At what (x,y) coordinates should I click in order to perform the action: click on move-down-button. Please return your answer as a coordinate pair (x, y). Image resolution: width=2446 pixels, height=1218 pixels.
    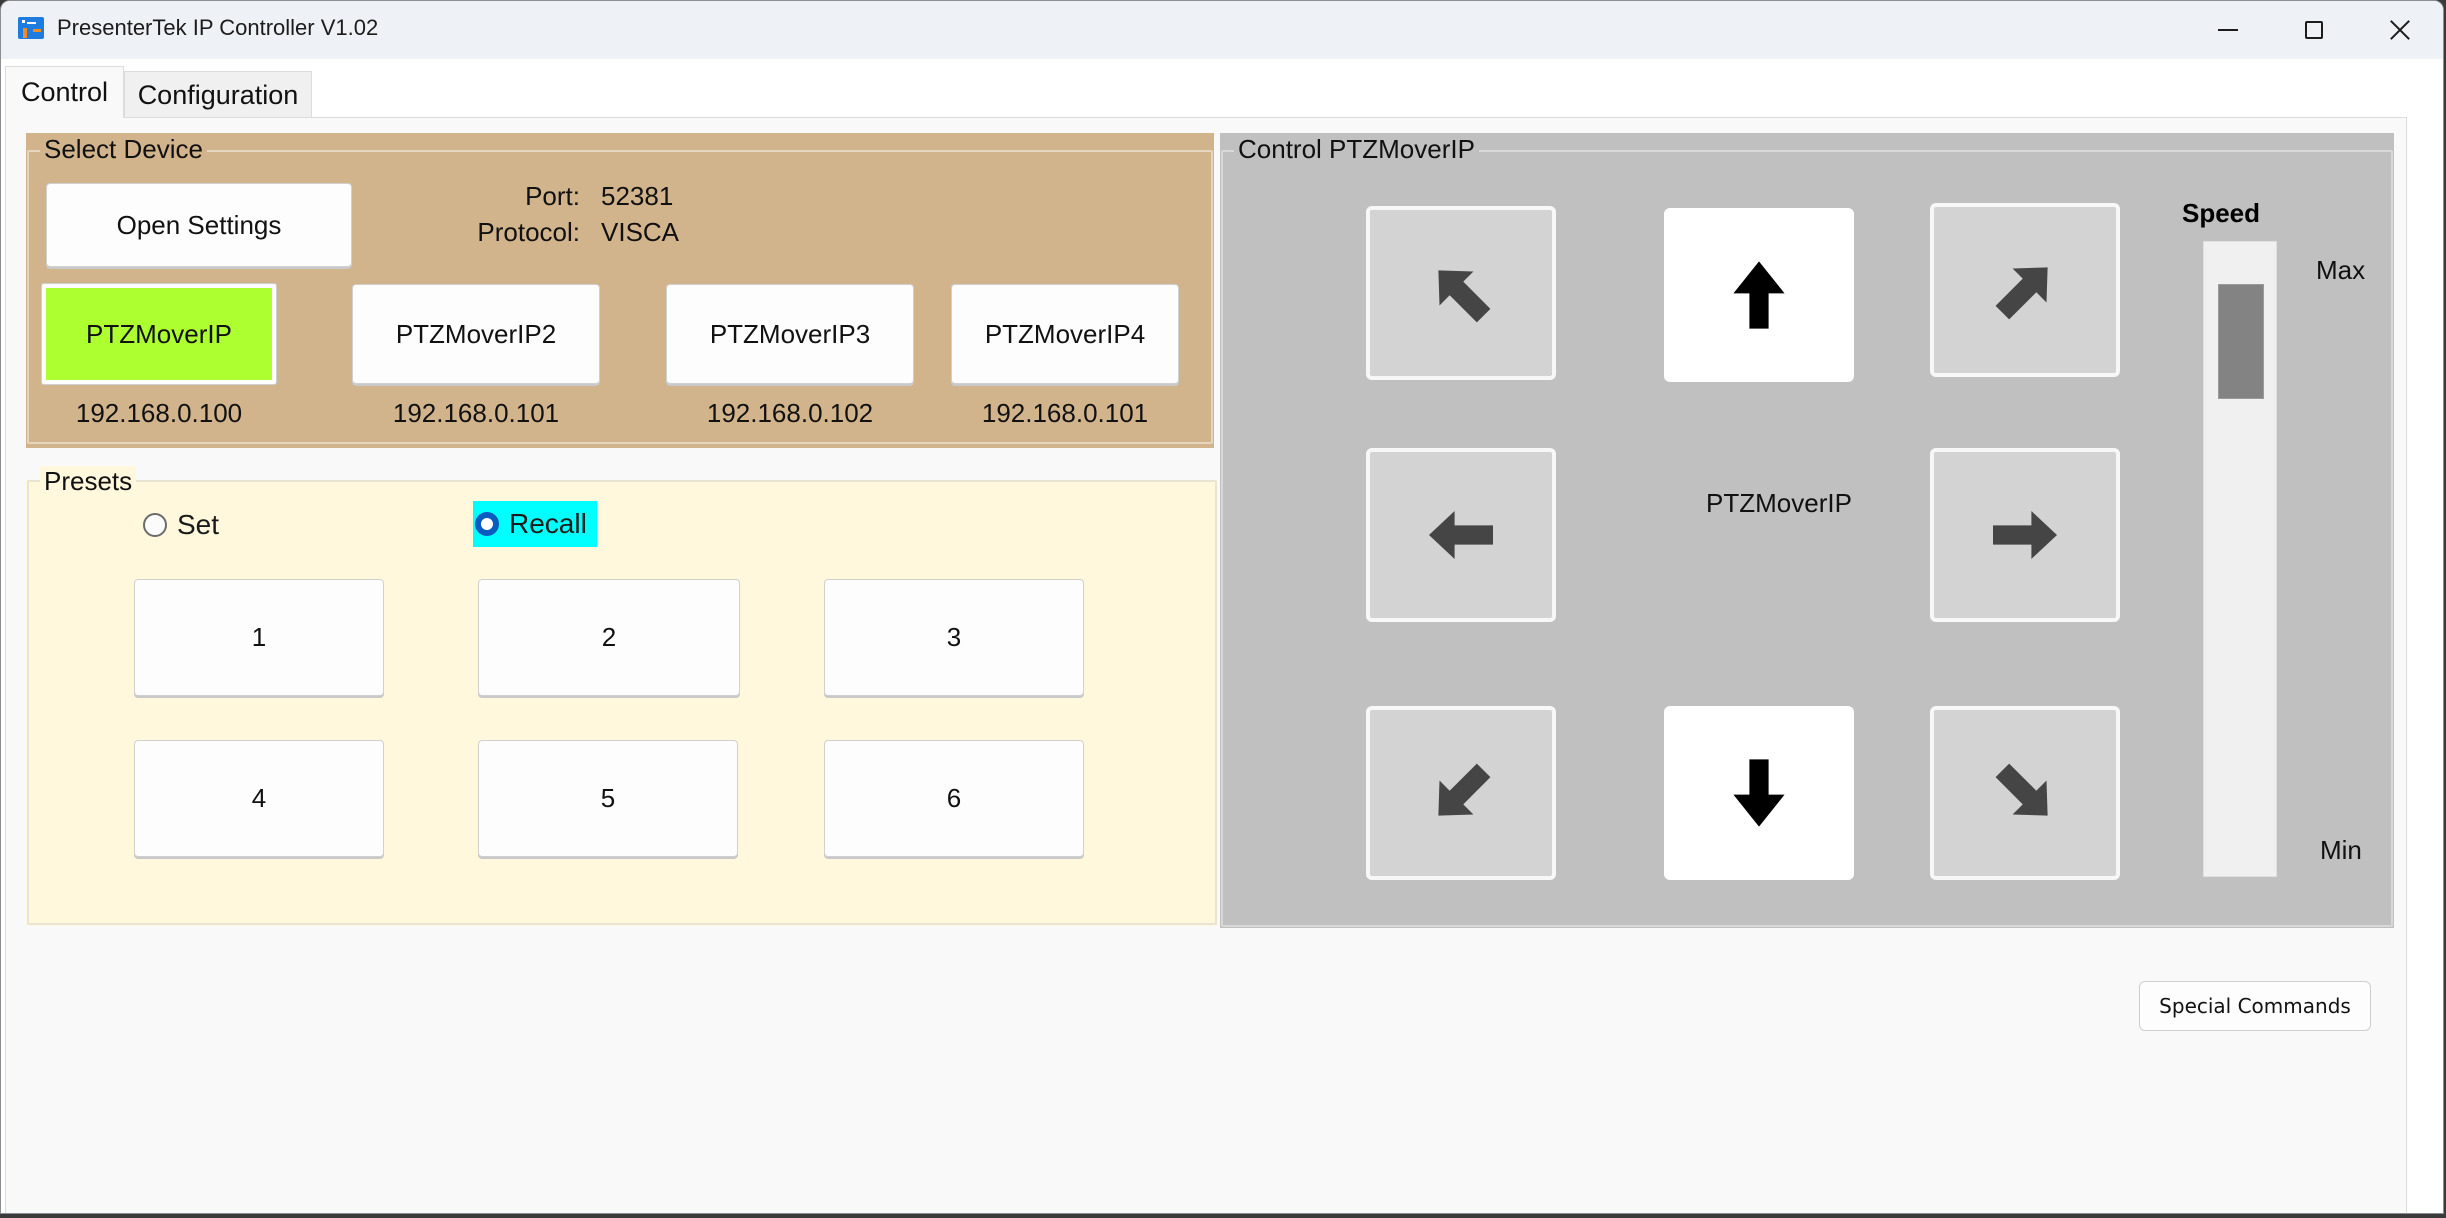
    Looking at the image, I should click on (1759, 793).